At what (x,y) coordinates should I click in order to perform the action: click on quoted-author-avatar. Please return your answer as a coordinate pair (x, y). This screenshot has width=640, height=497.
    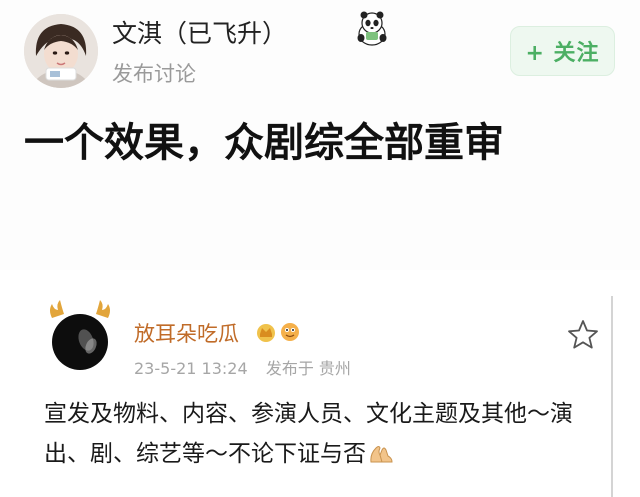
    Looking at the image, I should click on (80, 334).